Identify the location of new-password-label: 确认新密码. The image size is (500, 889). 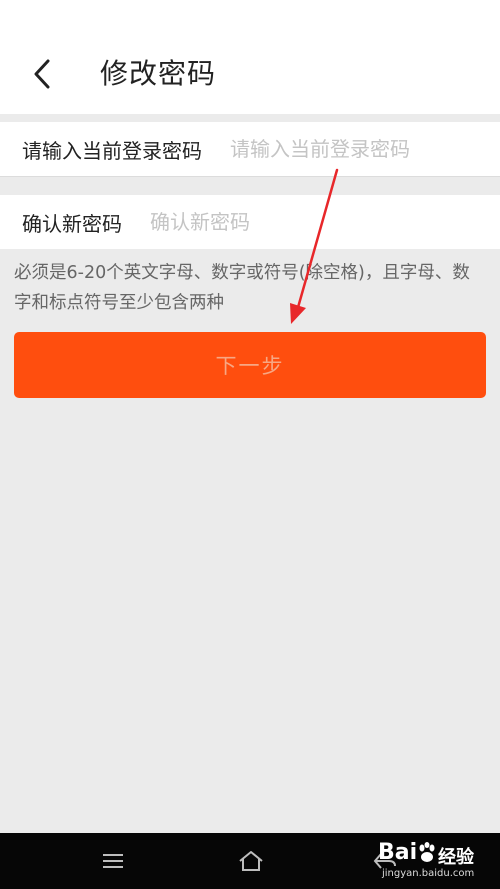
(72, 223).